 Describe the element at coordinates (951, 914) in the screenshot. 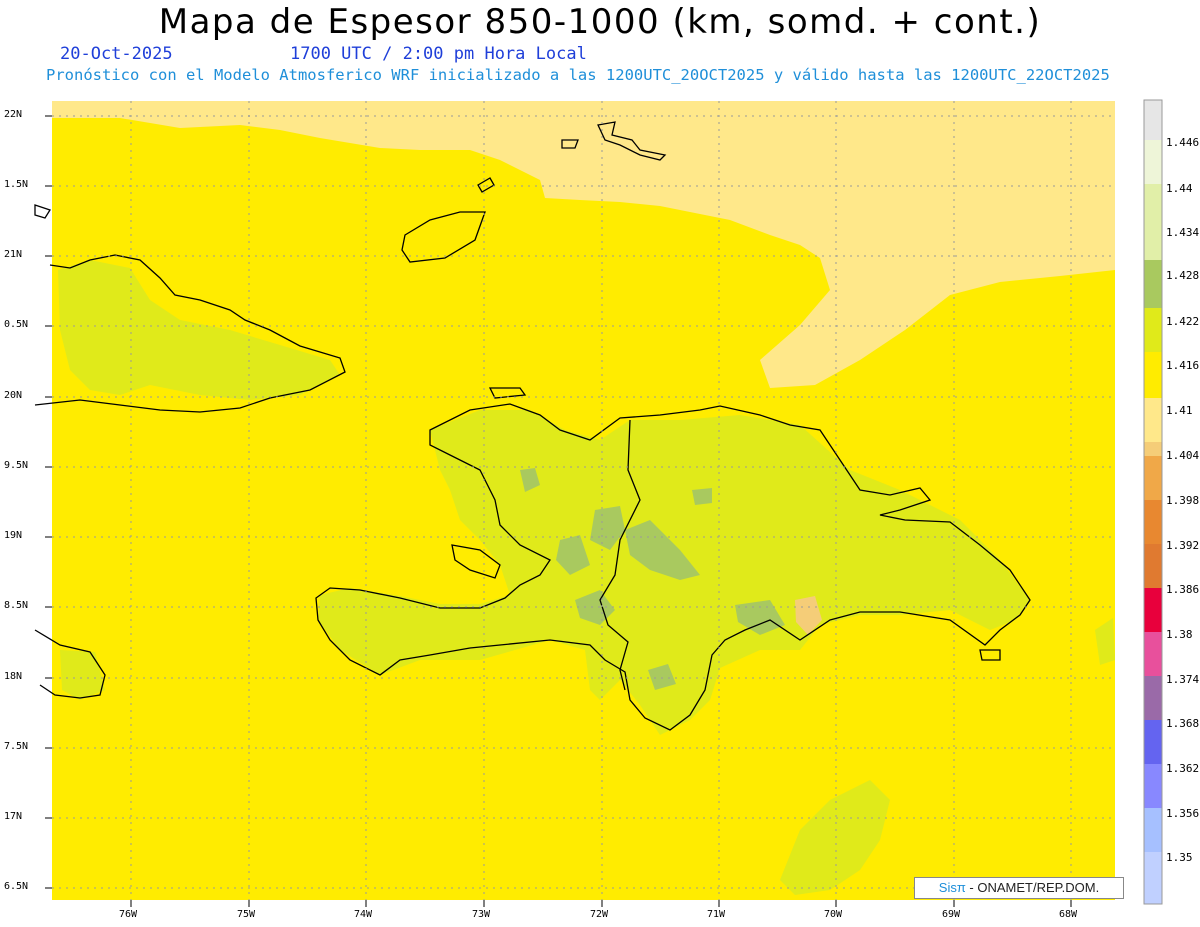

I see `lon-label: 69W` at that location.